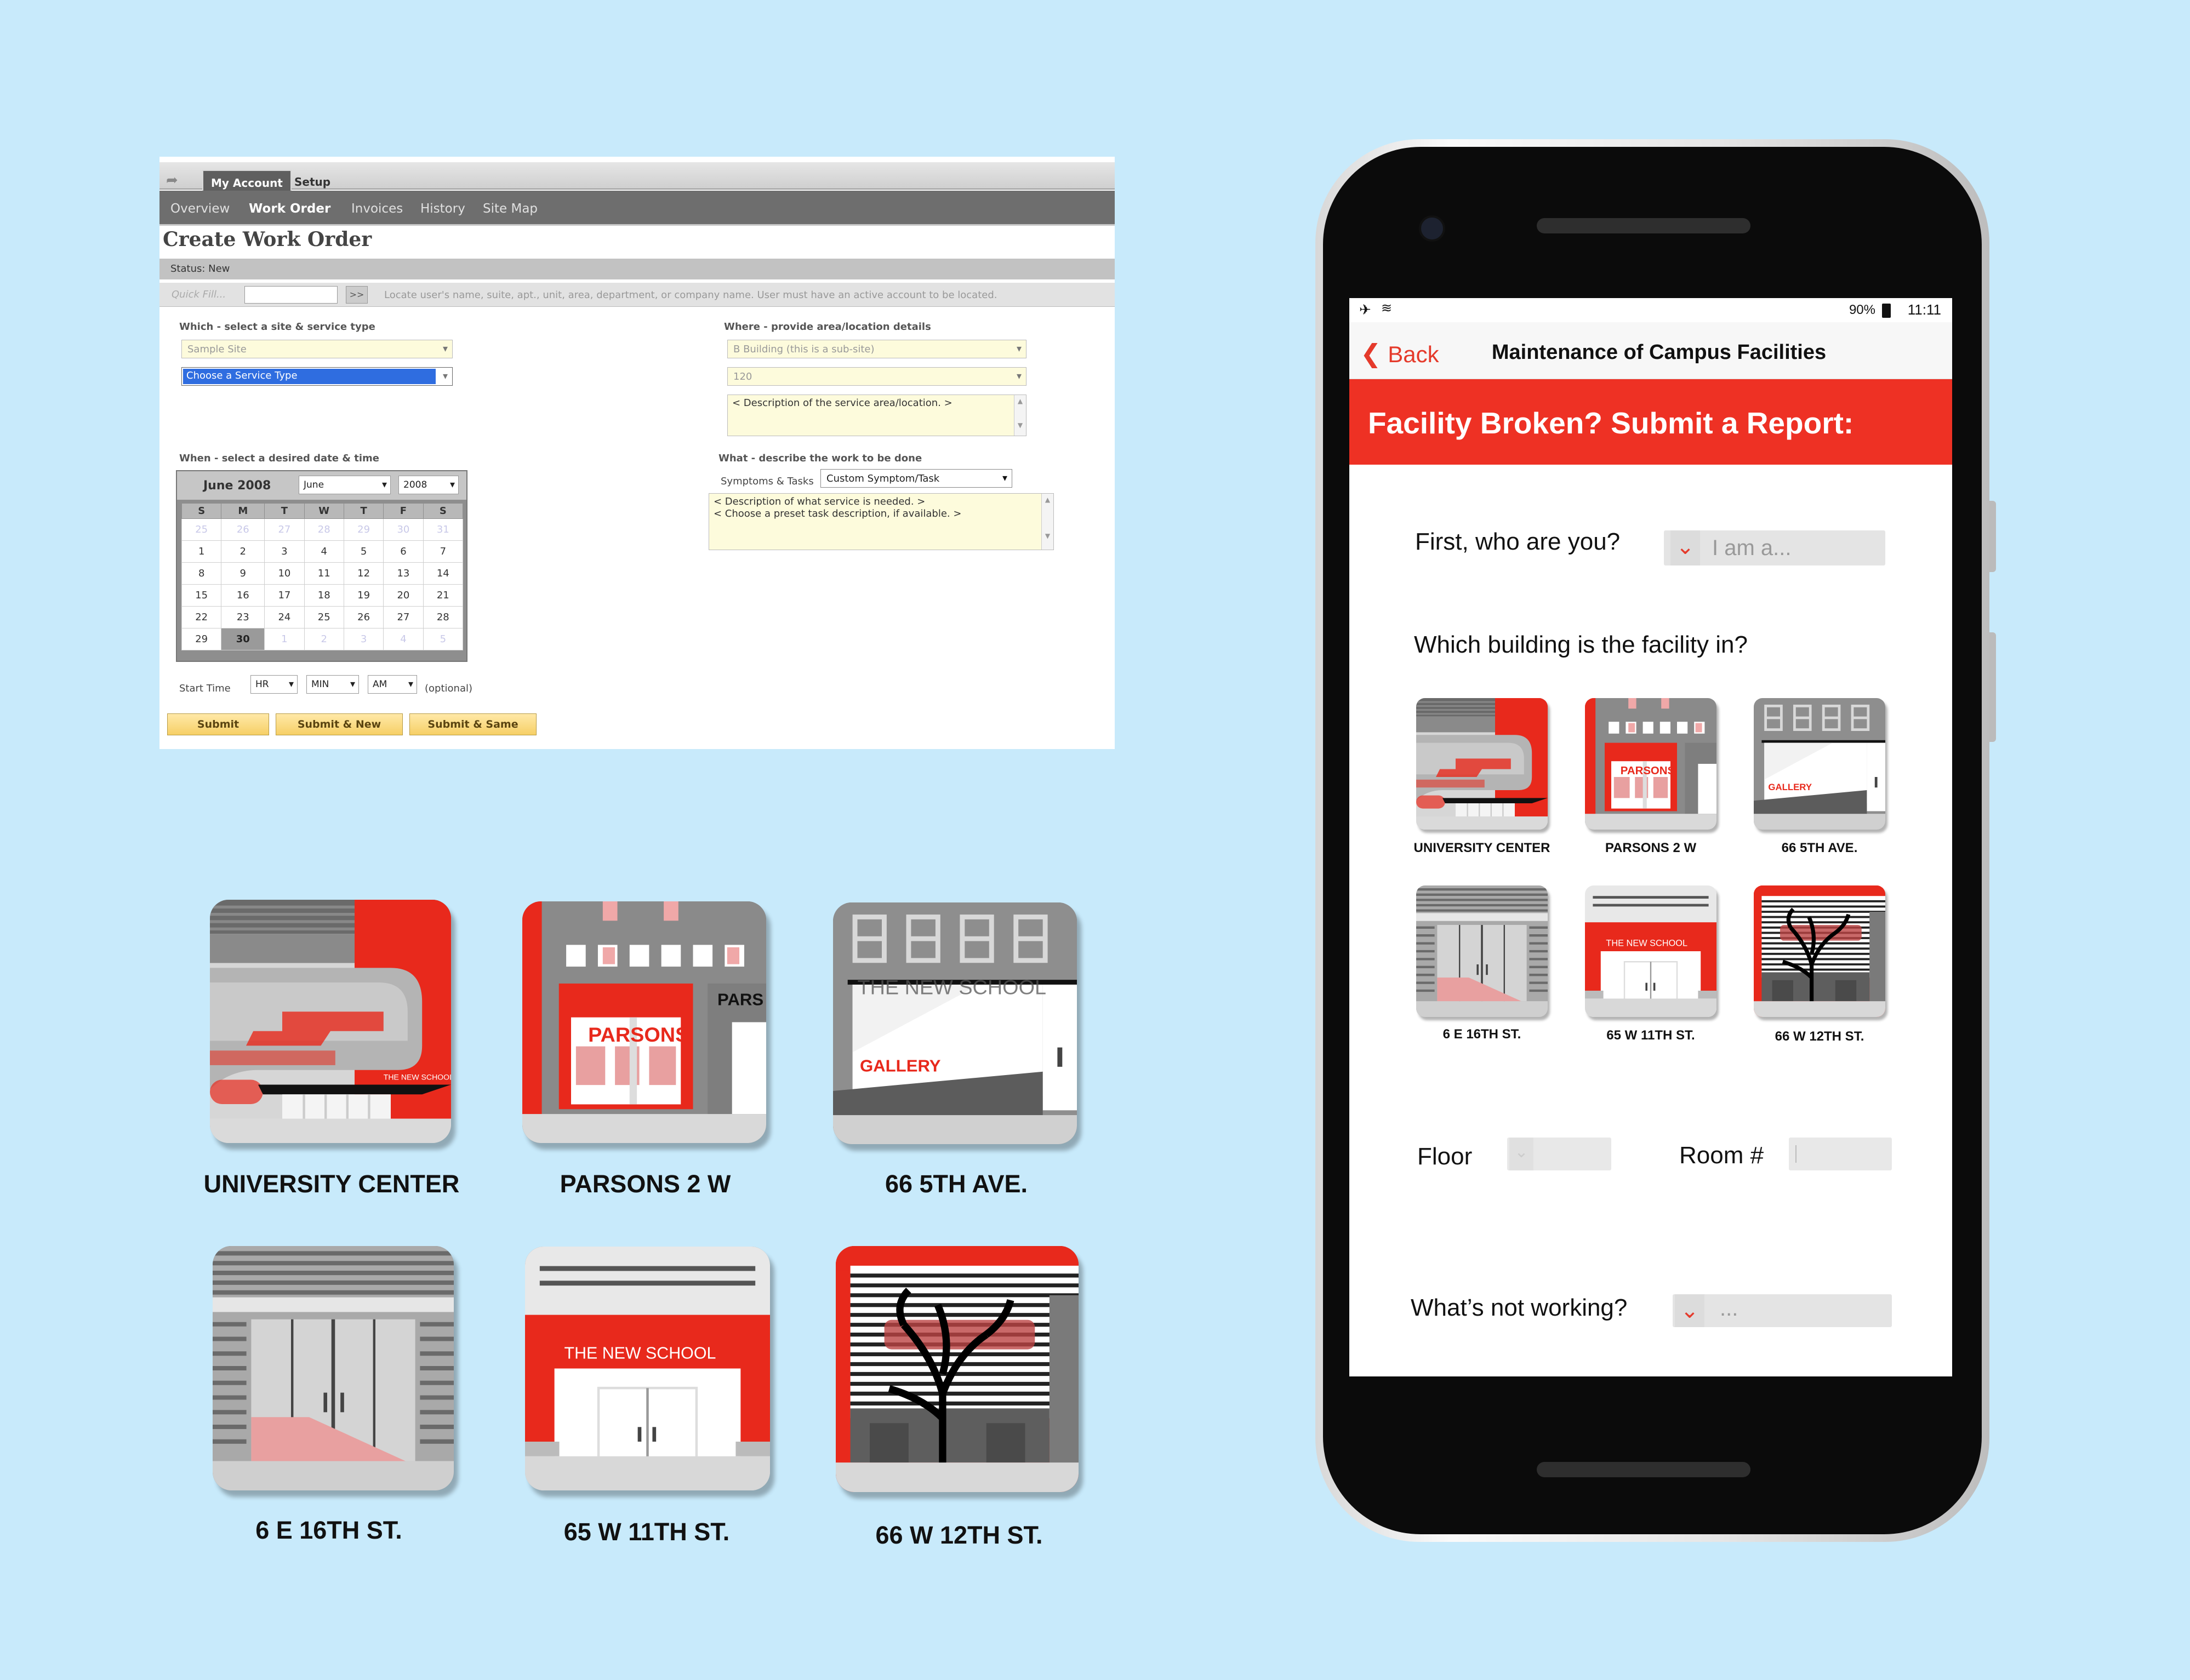 The height and width of the screenshot is (1680, 2190). What do you see at coordinates (324, 639) in the screenshot?
I see `calendar-day-other-month: 2` at bounding box center [324, 639].